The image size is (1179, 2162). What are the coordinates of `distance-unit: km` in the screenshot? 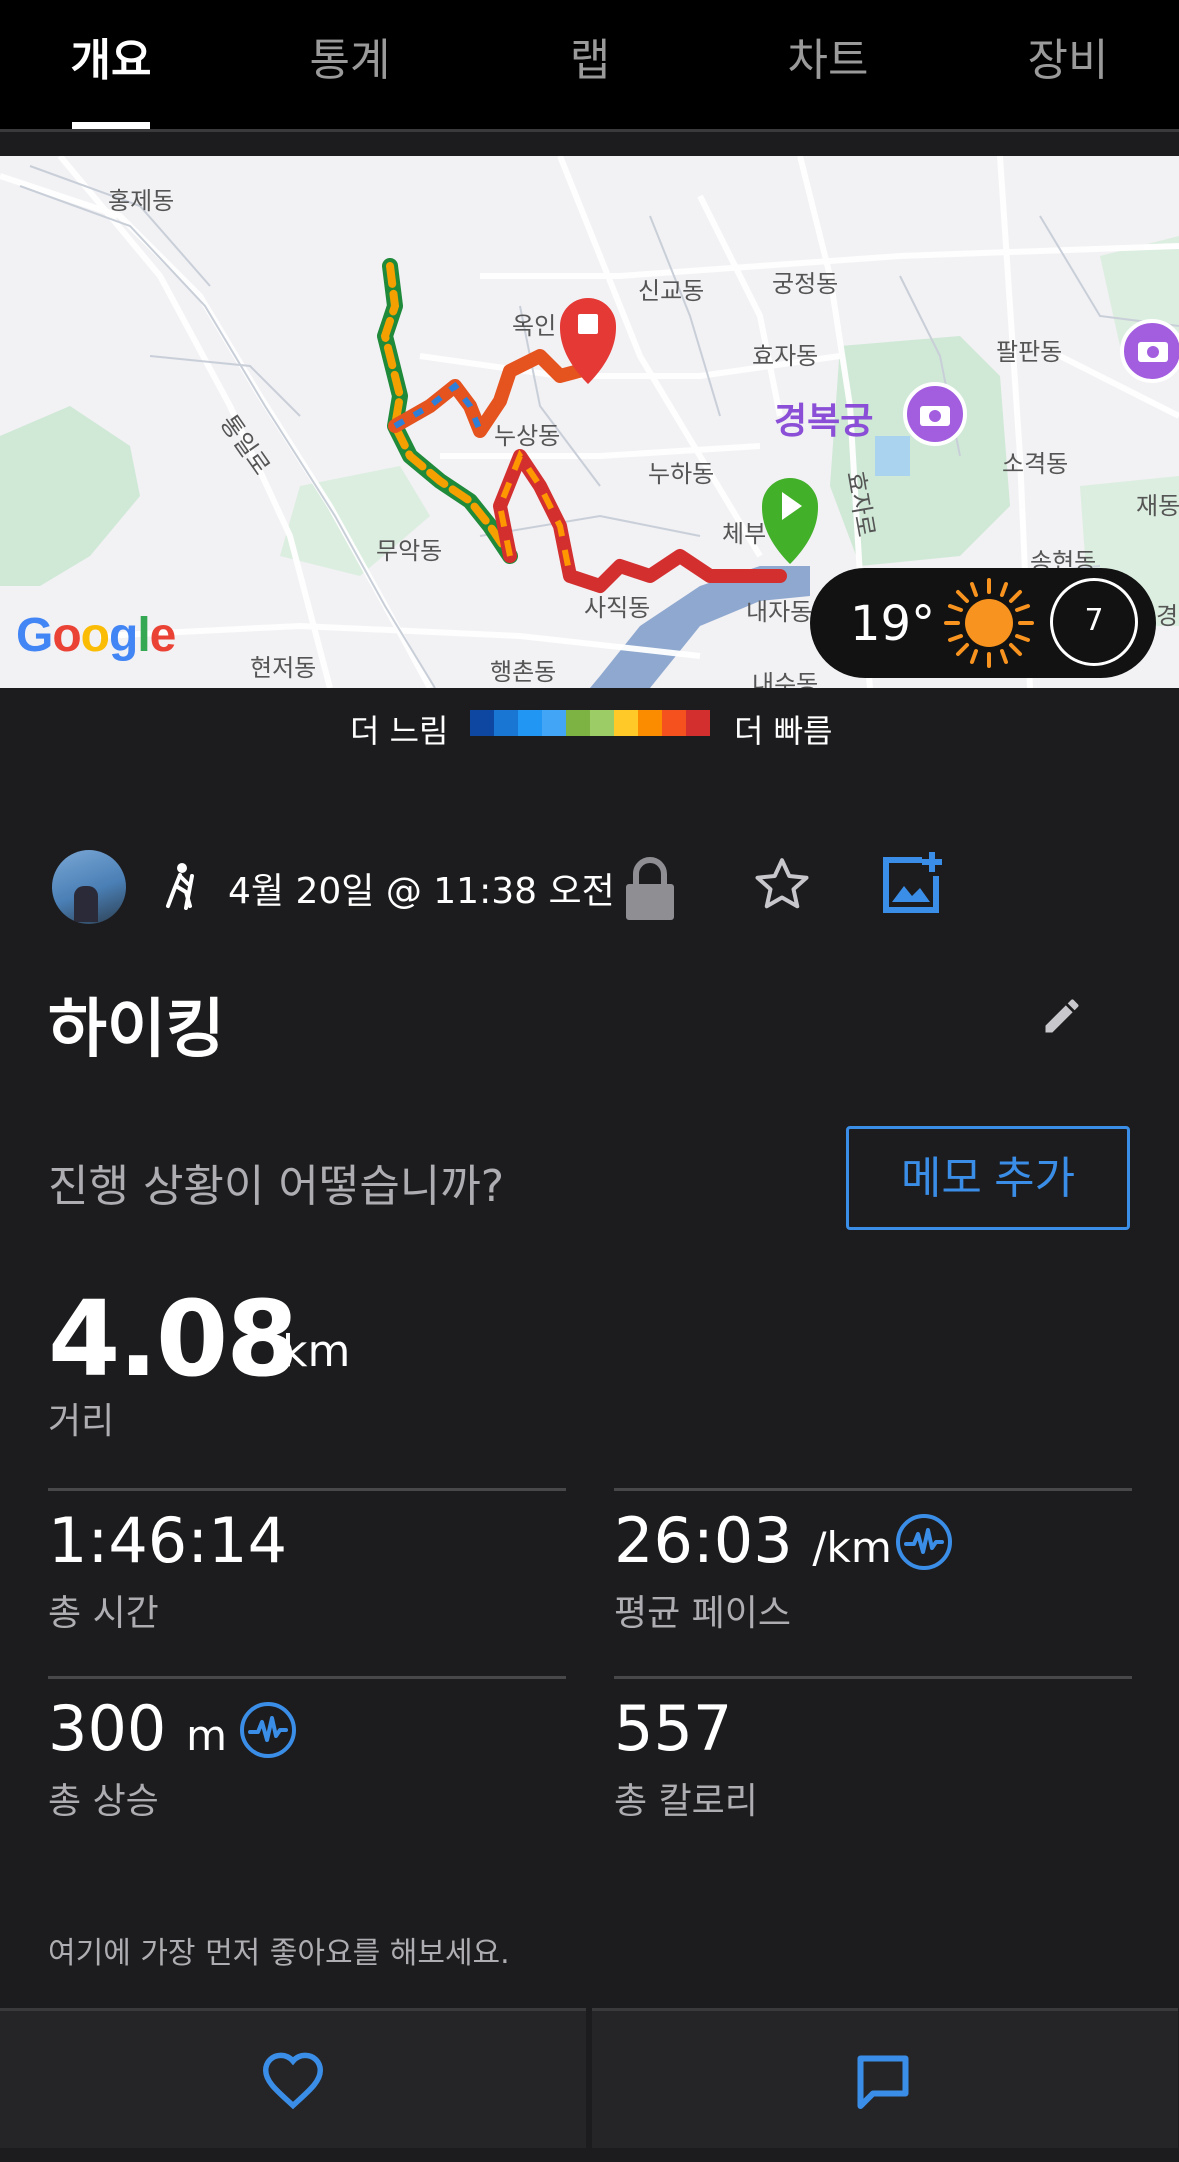 It's located at (316, 1351).